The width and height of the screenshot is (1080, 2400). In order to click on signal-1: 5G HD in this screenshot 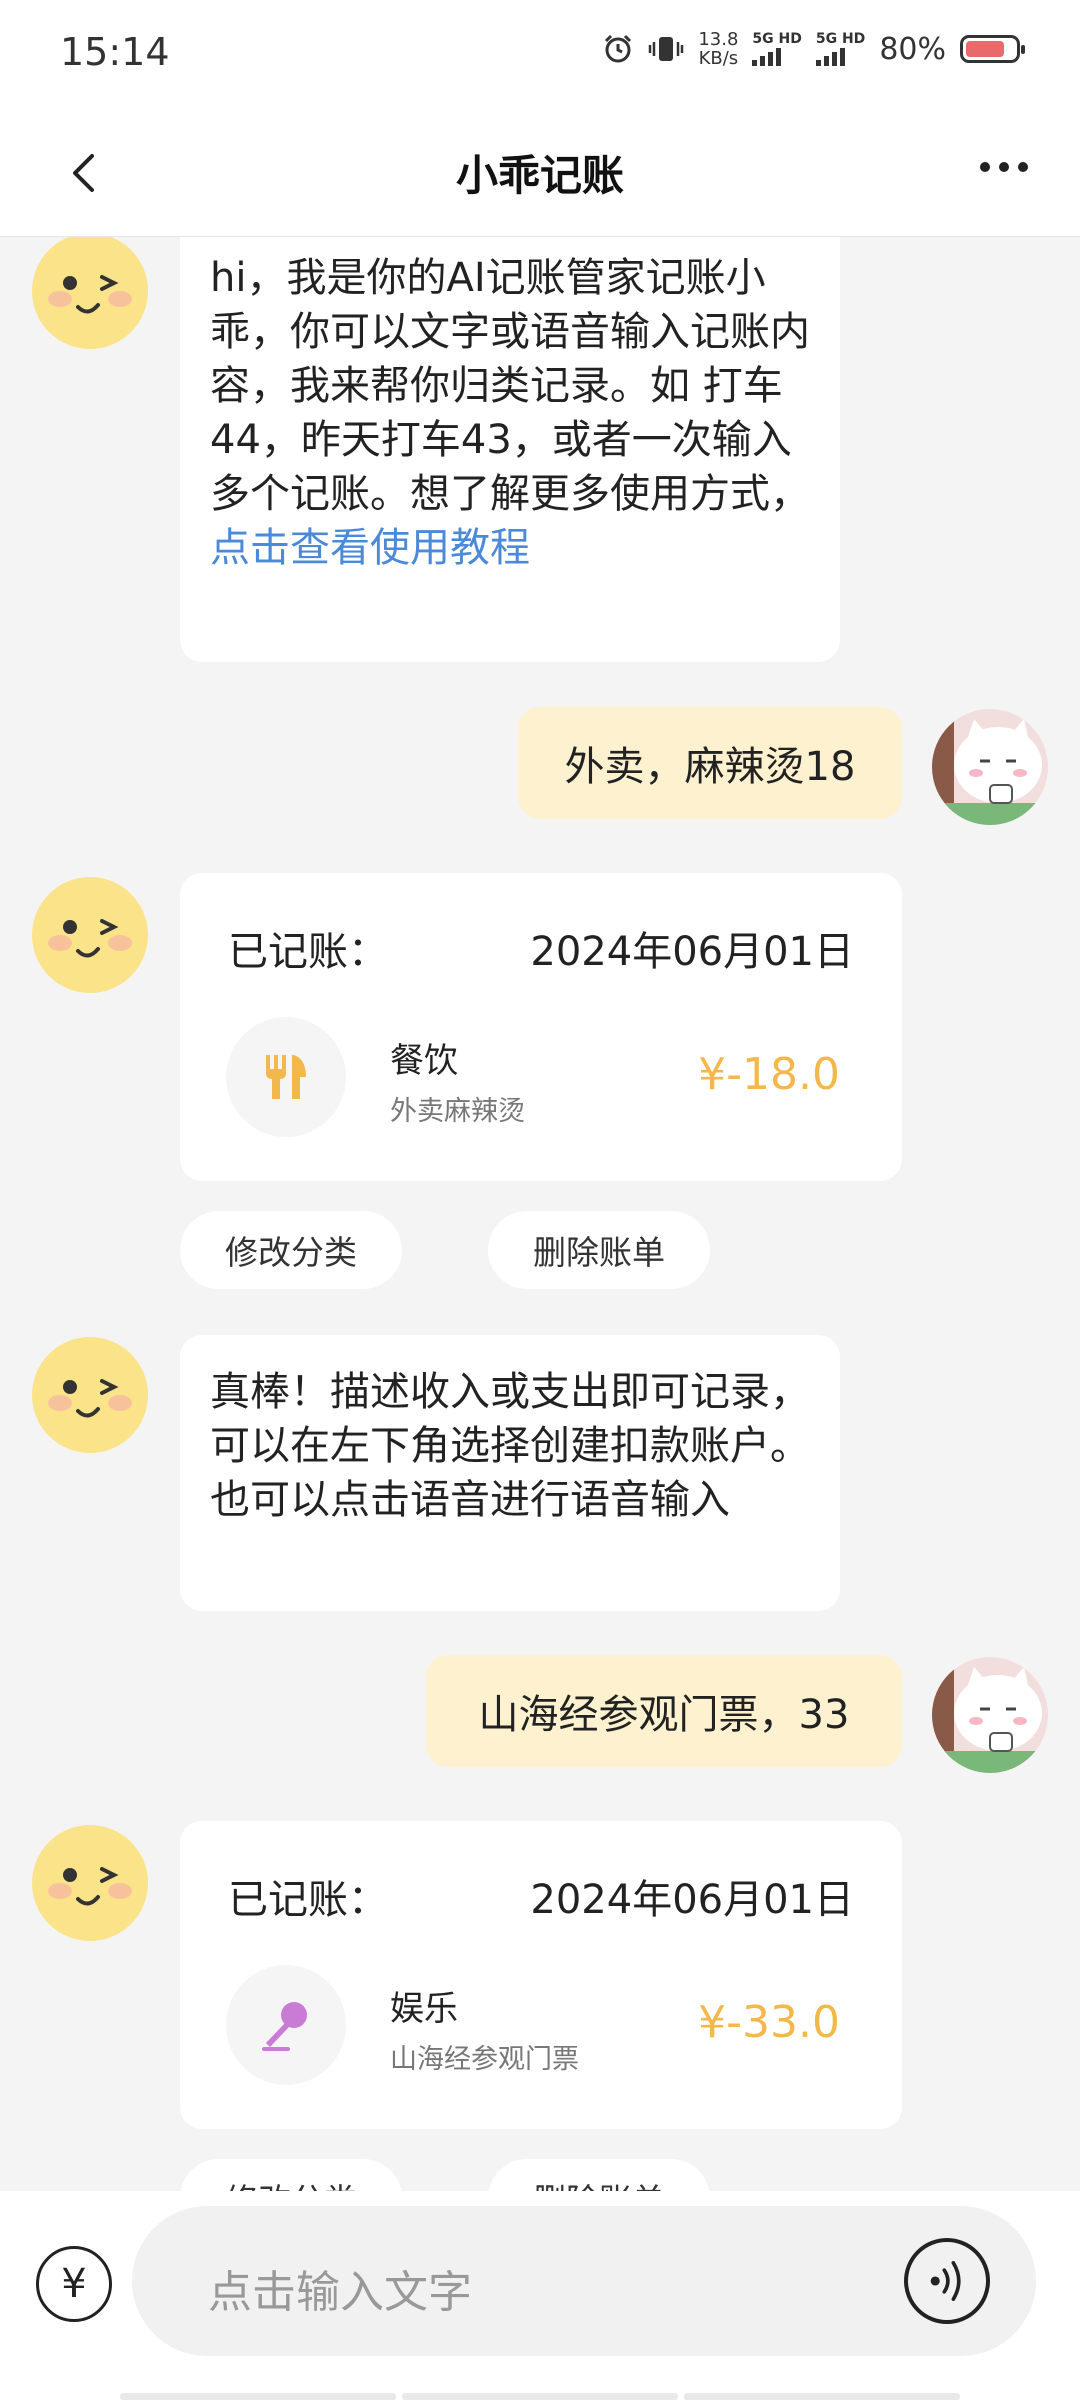, I will do `click(777, 49)`.